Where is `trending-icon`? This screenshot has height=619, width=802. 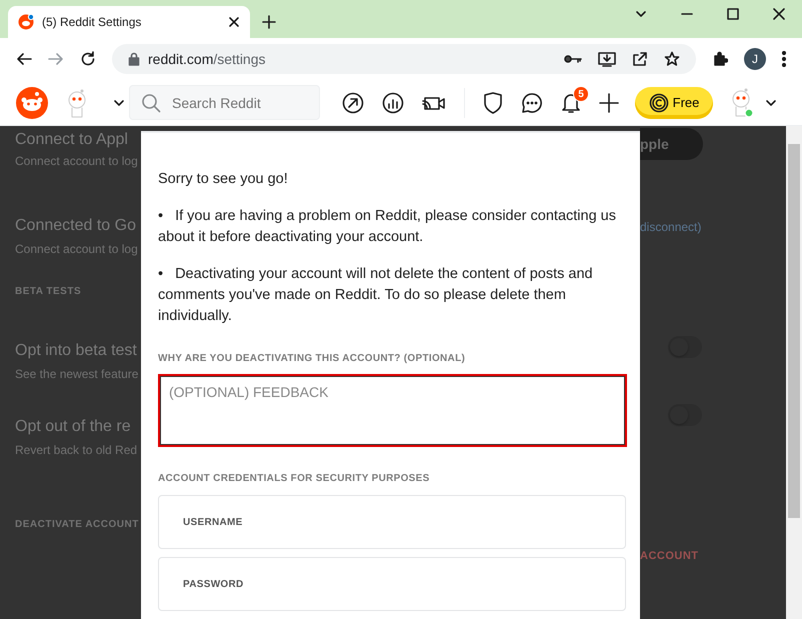 trending-icon is located at coordinates (353, 103).